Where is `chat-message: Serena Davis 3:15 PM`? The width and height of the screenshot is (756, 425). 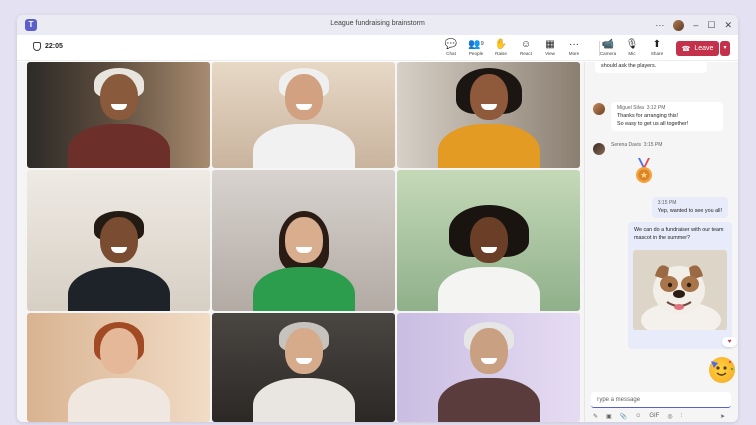 chat-message: Serena Davis 3:15 PM is located at coordinates (628, 148).